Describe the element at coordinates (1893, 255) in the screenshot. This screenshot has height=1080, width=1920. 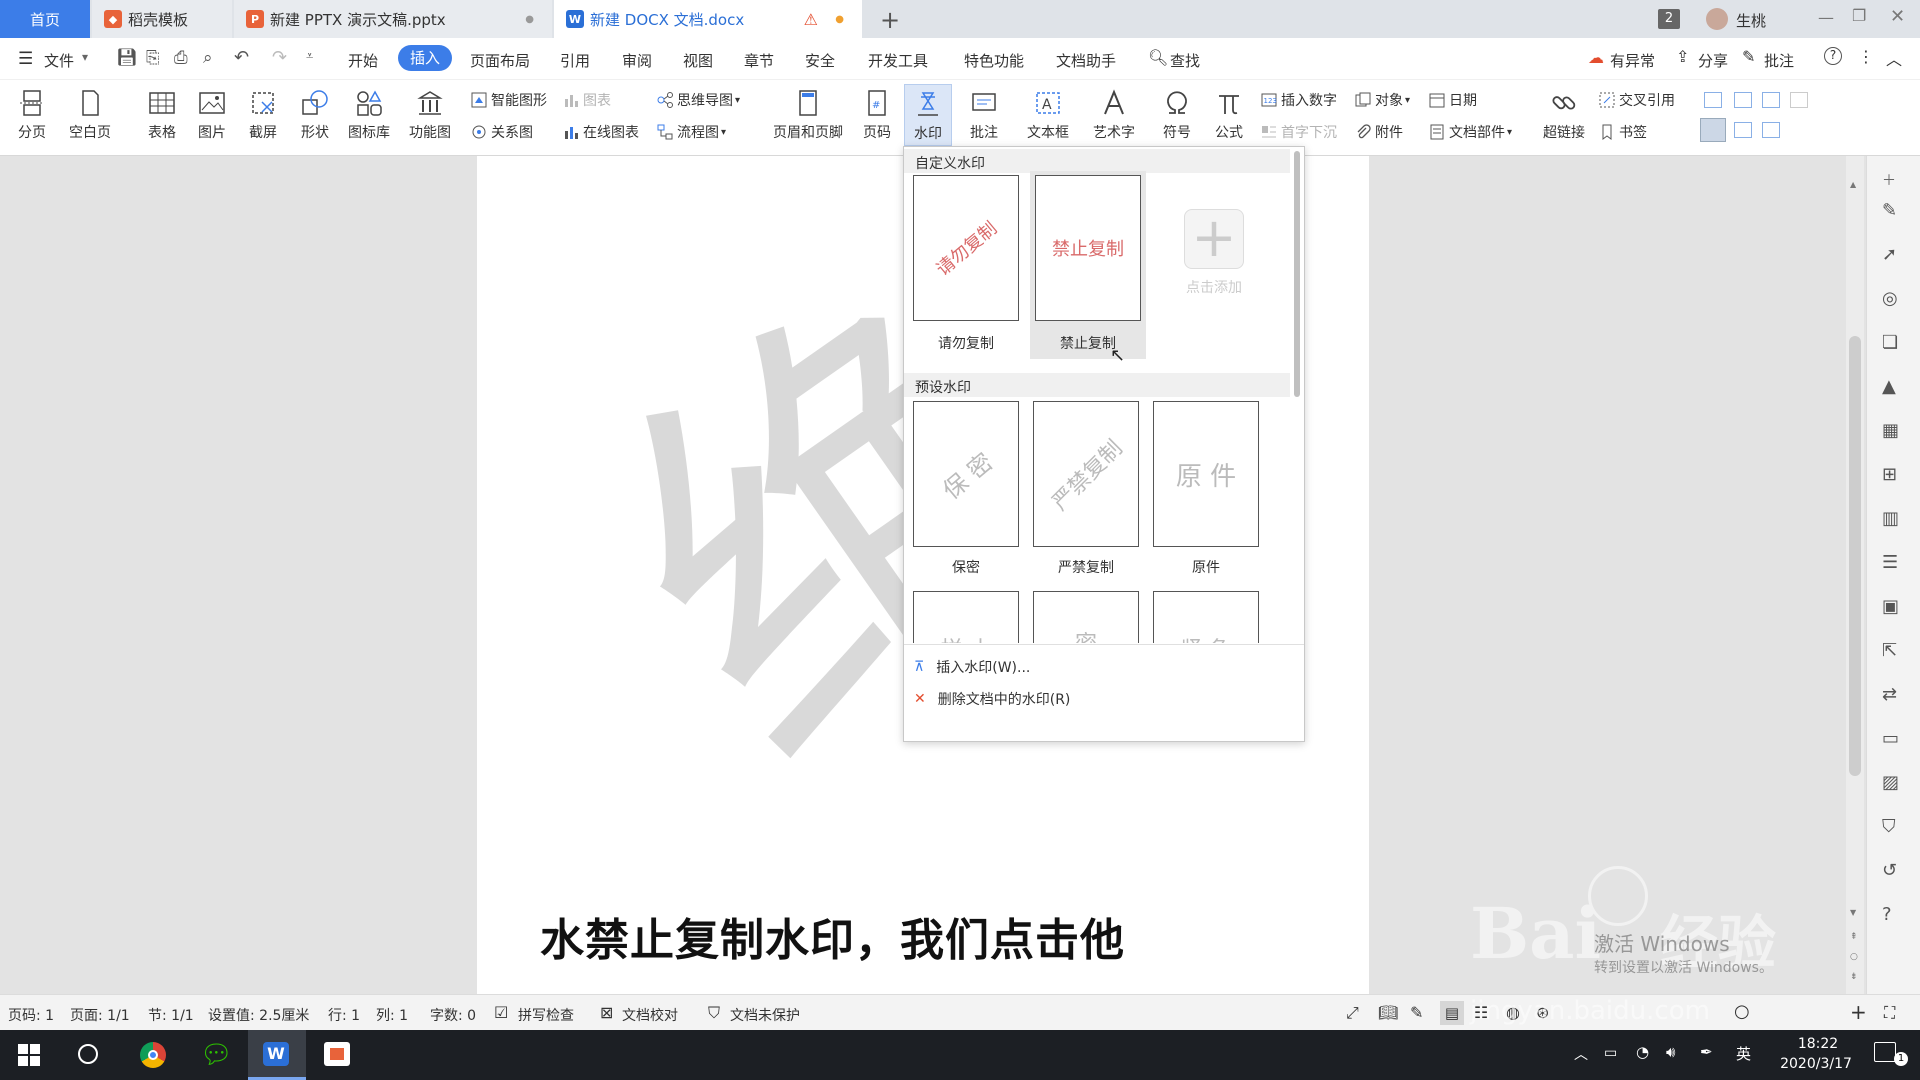
I see `cursor-icon: ➚` at that location.